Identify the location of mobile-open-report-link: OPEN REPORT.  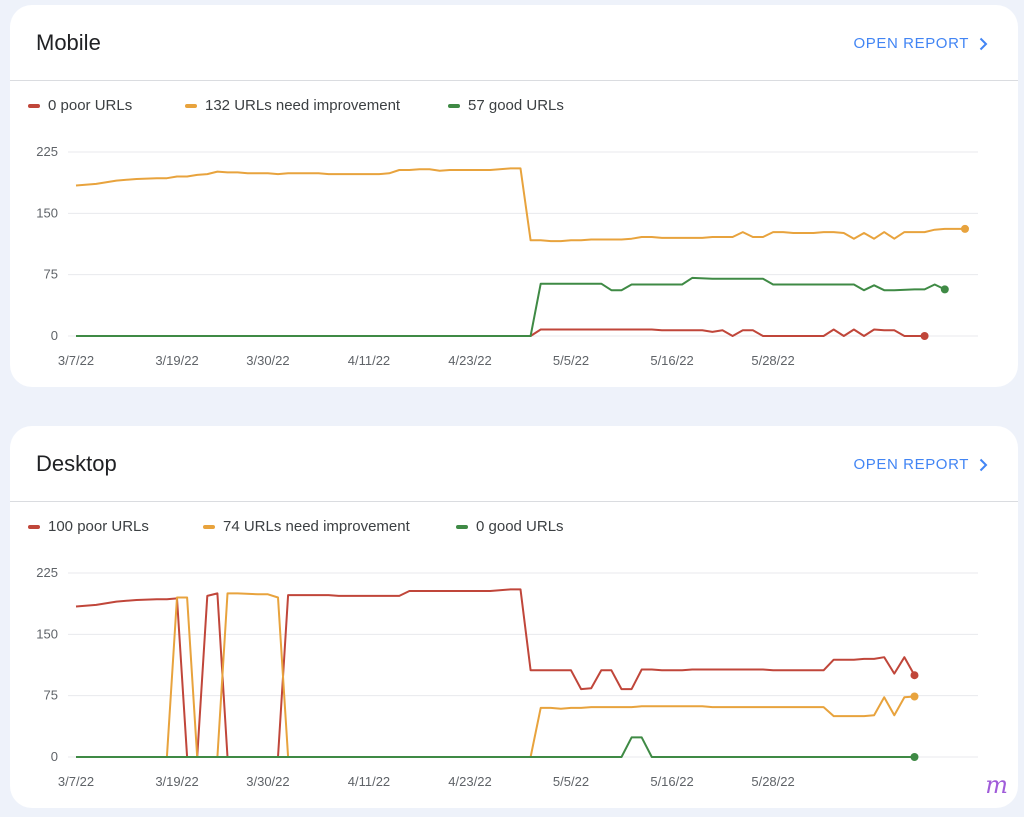
(920, 43).